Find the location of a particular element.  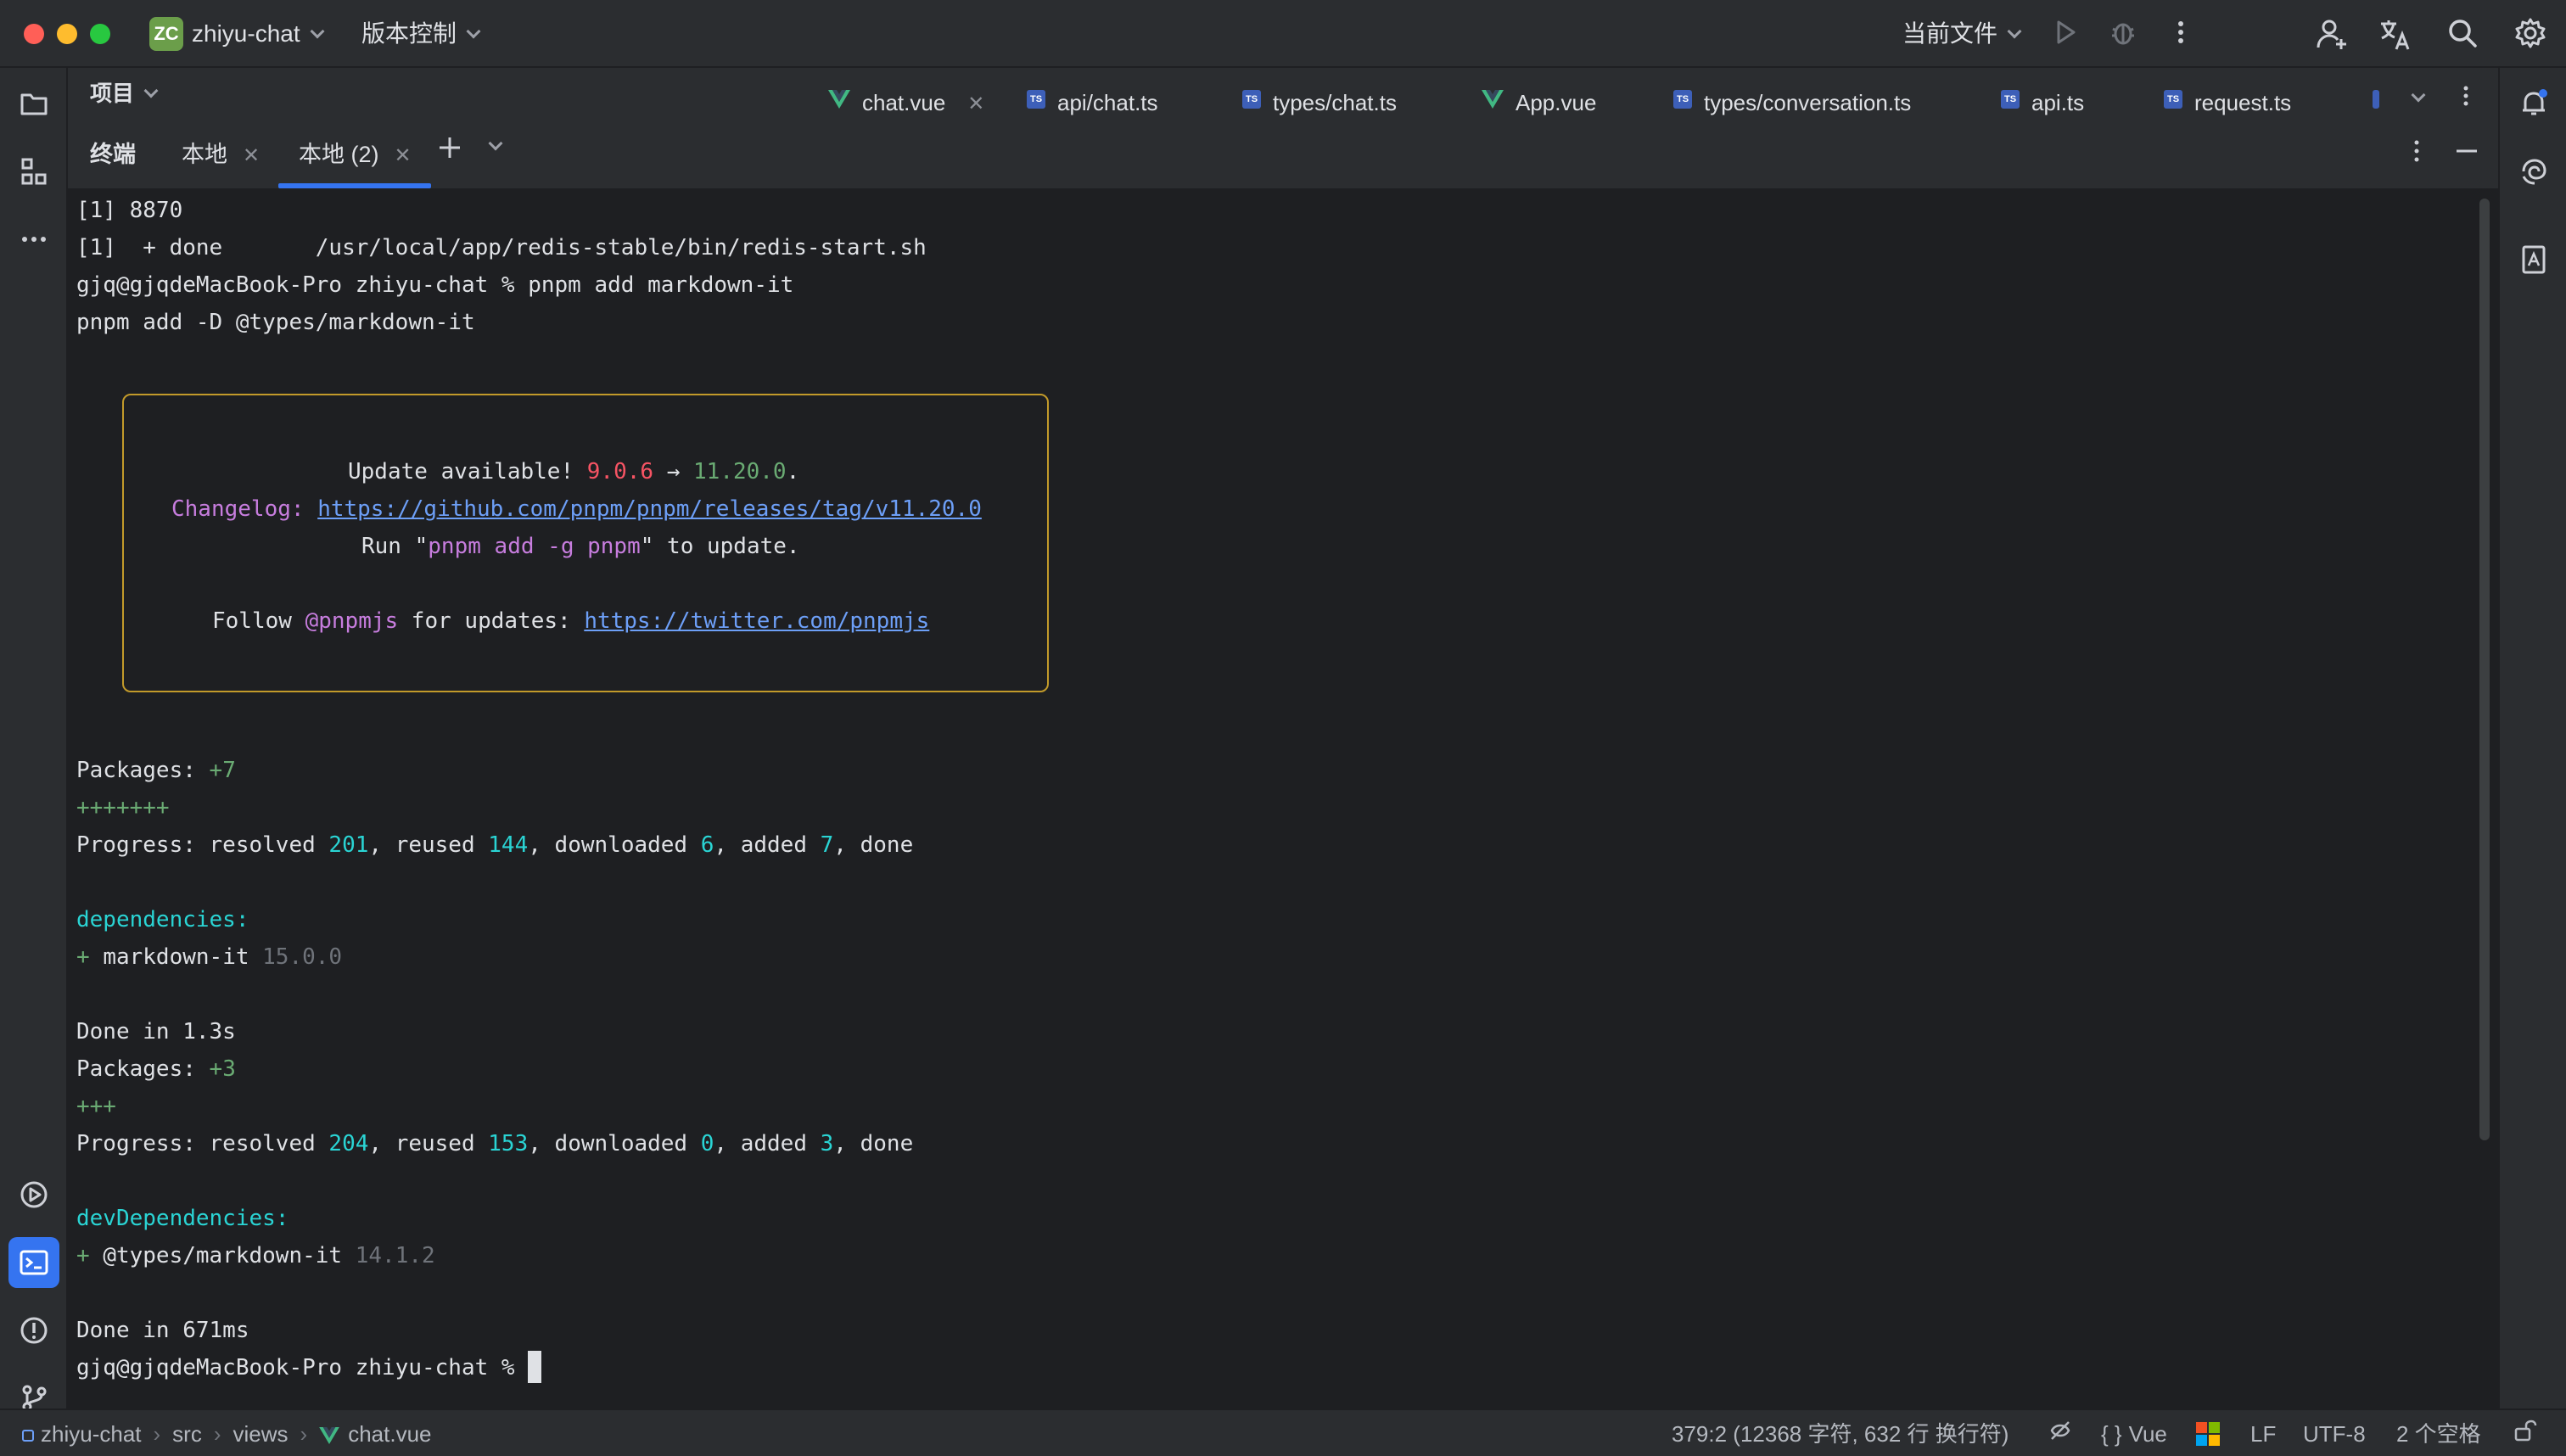

services-icon is located at coordinates (34, 1195).